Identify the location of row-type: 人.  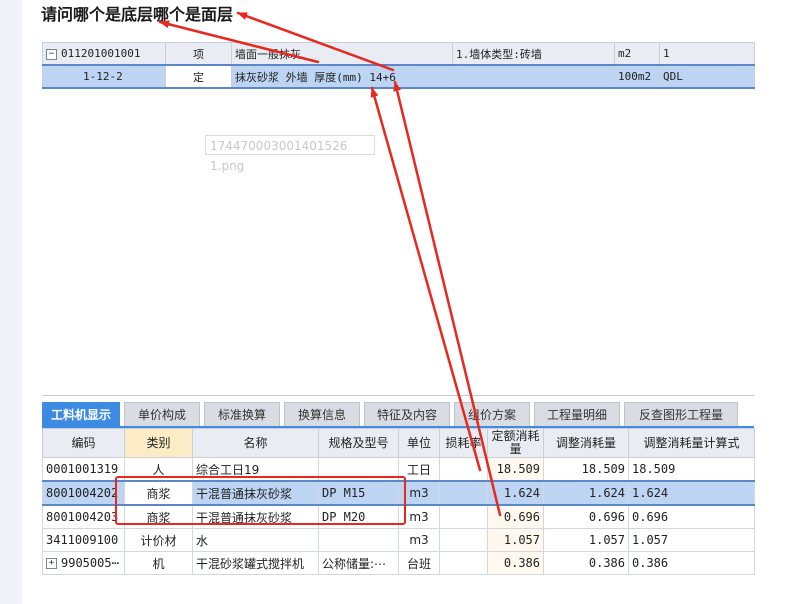
(158, 469).